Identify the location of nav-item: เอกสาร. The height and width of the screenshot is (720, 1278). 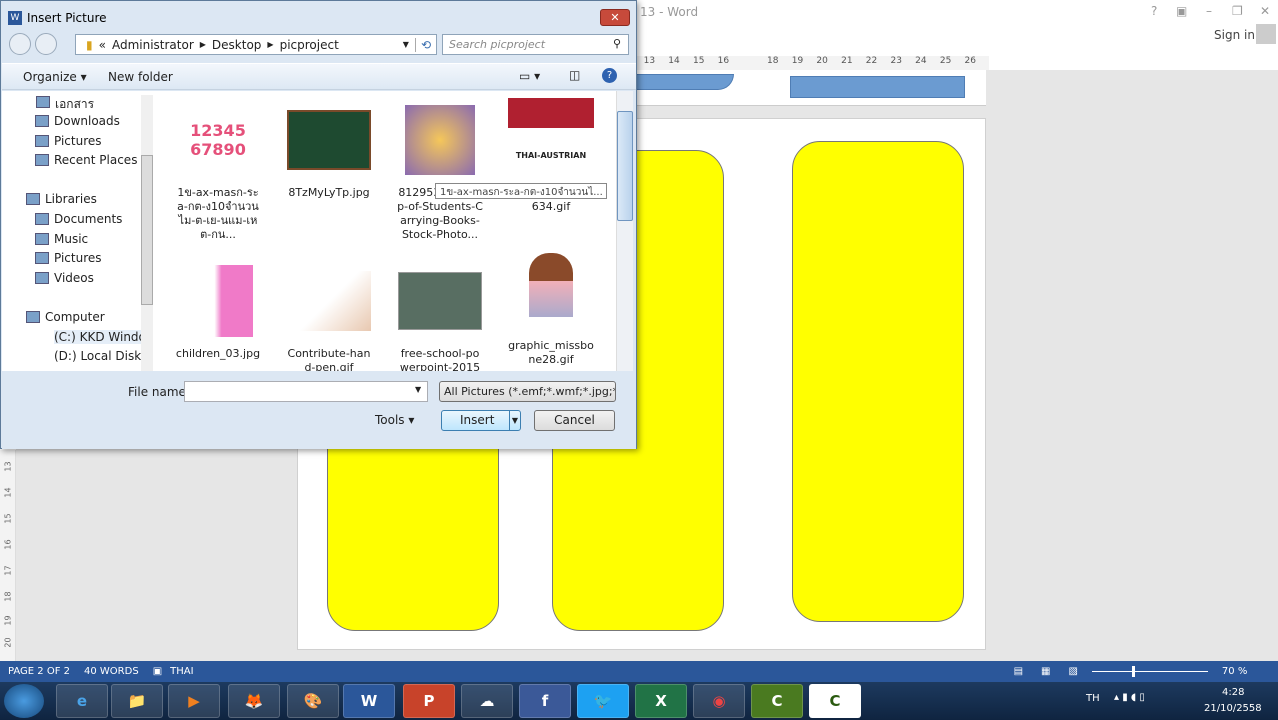
(65, 104).